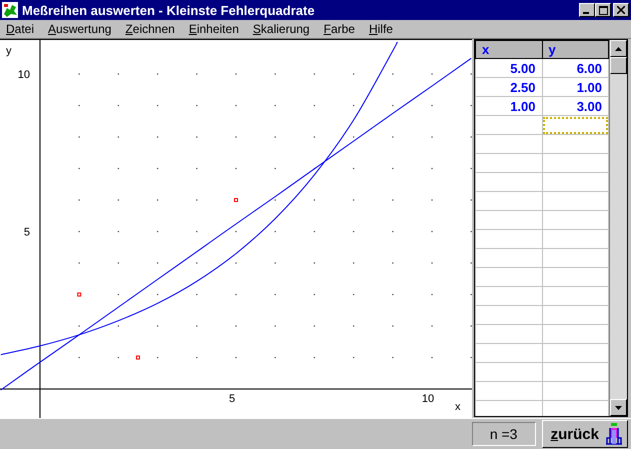 The height and width of the screenshot is (449, 631). I want to click on menu-item: Datei, so click(20, 29).